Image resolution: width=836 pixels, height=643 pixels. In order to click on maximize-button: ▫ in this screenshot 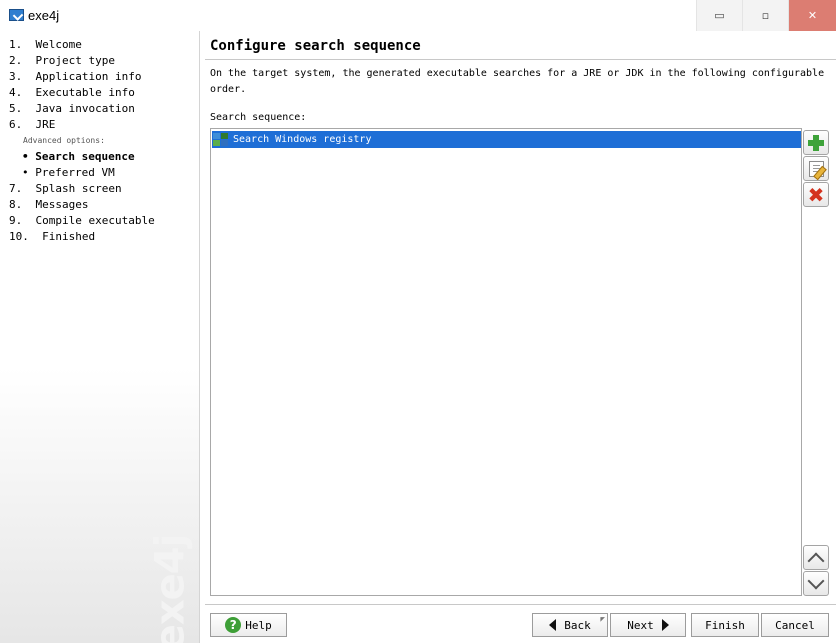, I will do `click(765, 15)`.